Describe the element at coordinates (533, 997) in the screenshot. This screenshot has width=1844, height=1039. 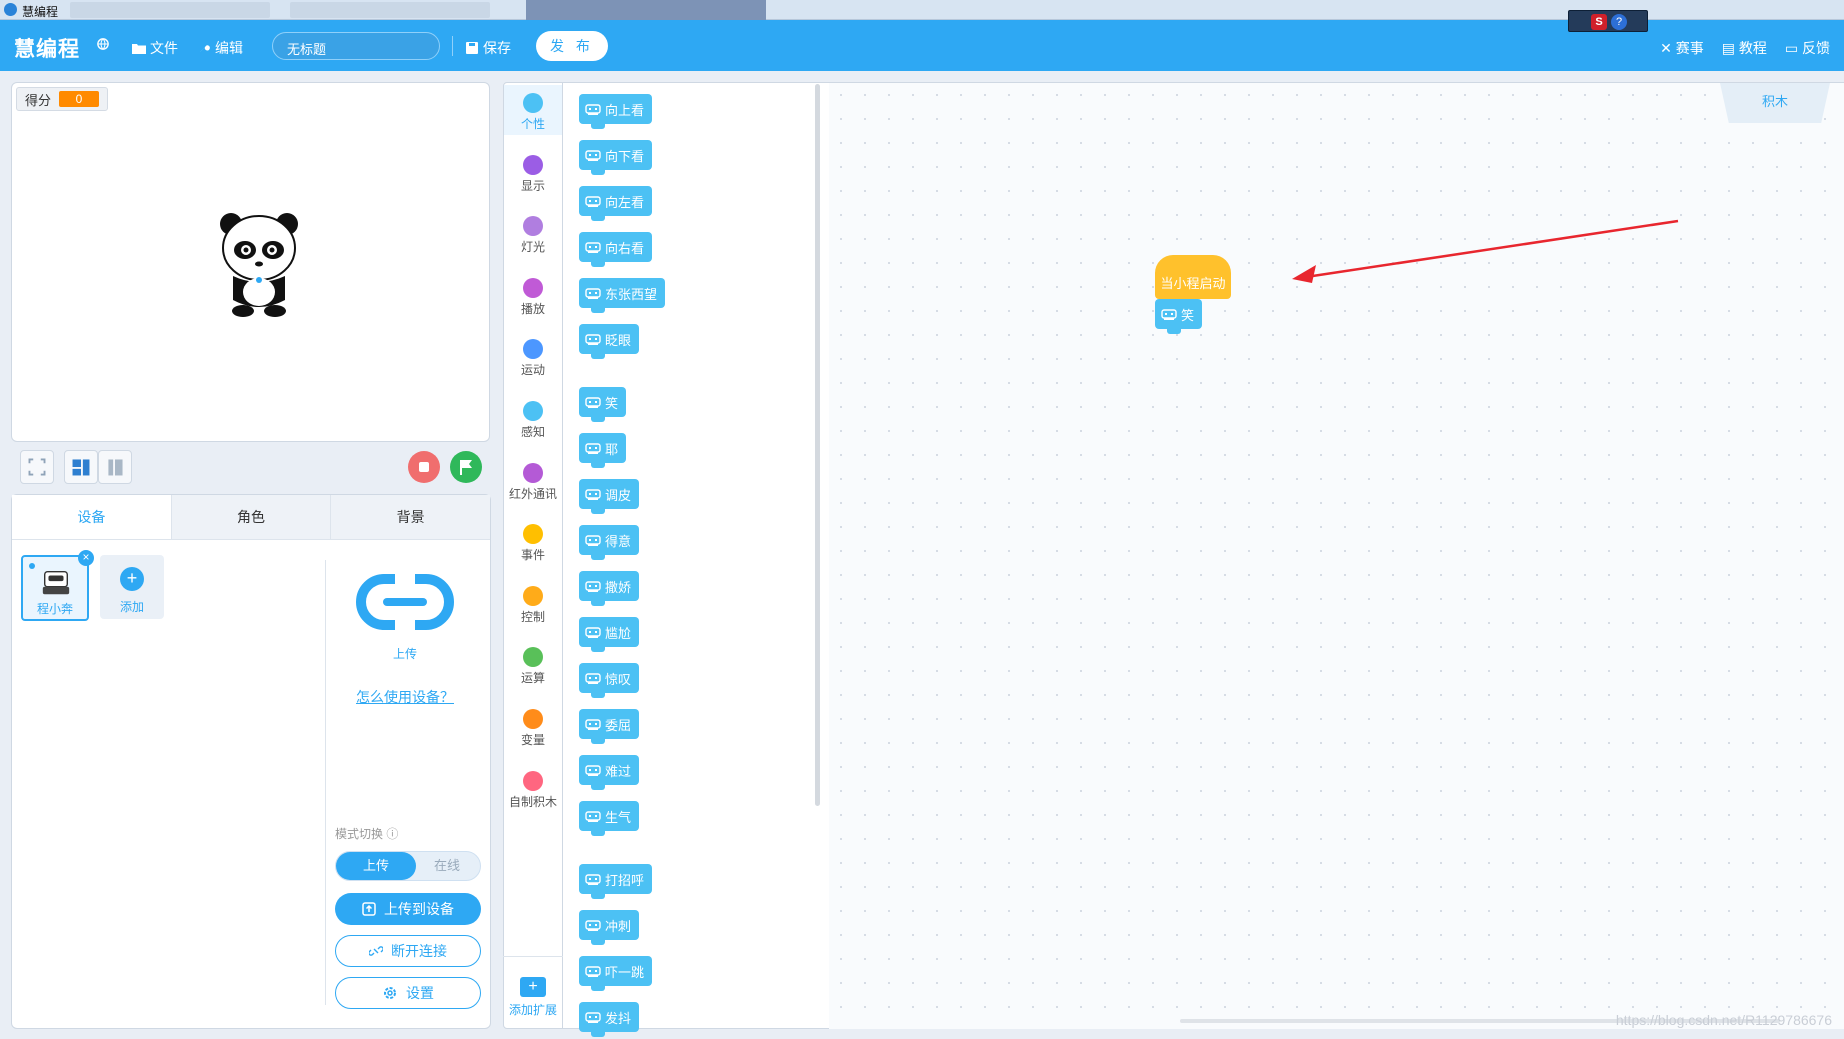
I see `add-extension-button: + 添加扩展` at that location.